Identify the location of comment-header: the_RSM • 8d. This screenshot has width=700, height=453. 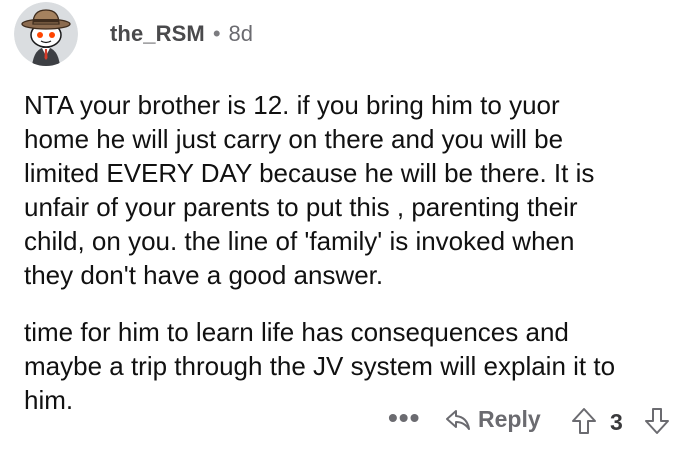
(133, 34).